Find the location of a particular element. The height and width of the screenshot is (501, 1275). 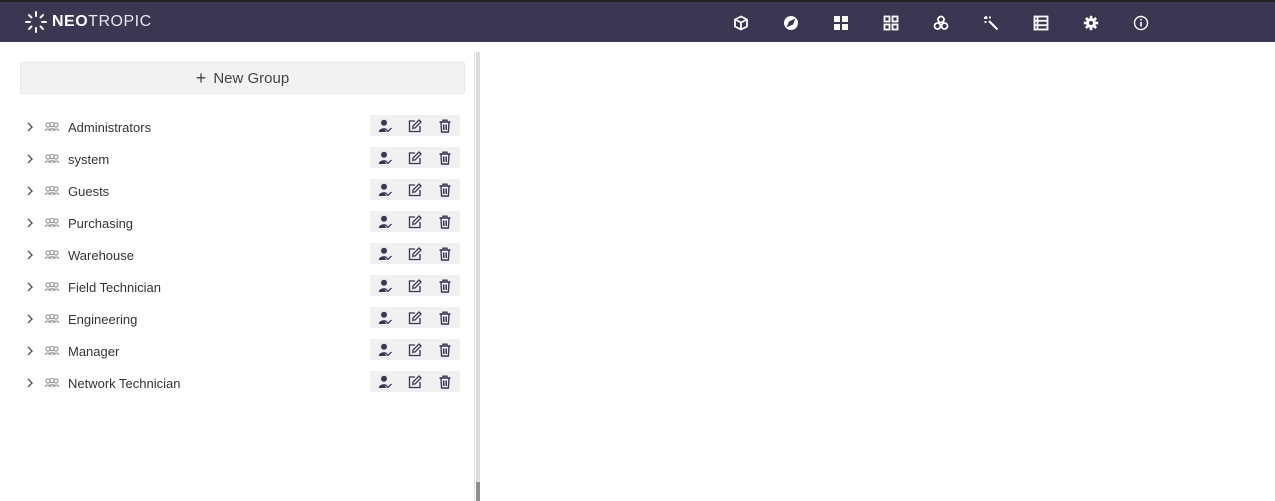

nav-wand-button is located at coordinates (991, 23).